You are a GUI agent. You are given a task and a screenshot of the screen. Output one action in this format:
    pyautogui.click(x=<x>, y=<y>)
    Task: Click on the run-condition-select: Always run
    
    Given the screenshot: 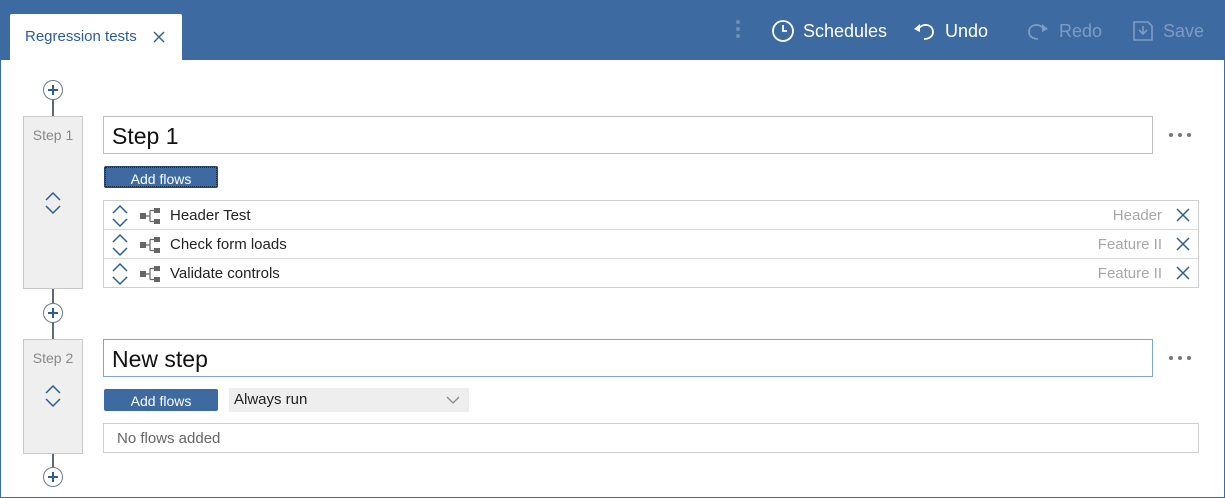 What is the action you would take?
    pyautogui.click(x=349, y=400)
    